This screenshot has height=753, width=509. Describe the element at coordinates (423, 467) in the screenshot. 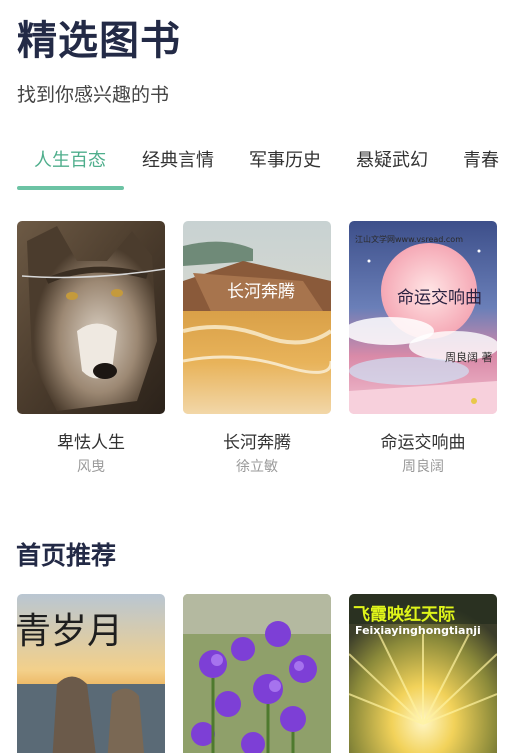

I see `book-author: 周良阔` at that location.